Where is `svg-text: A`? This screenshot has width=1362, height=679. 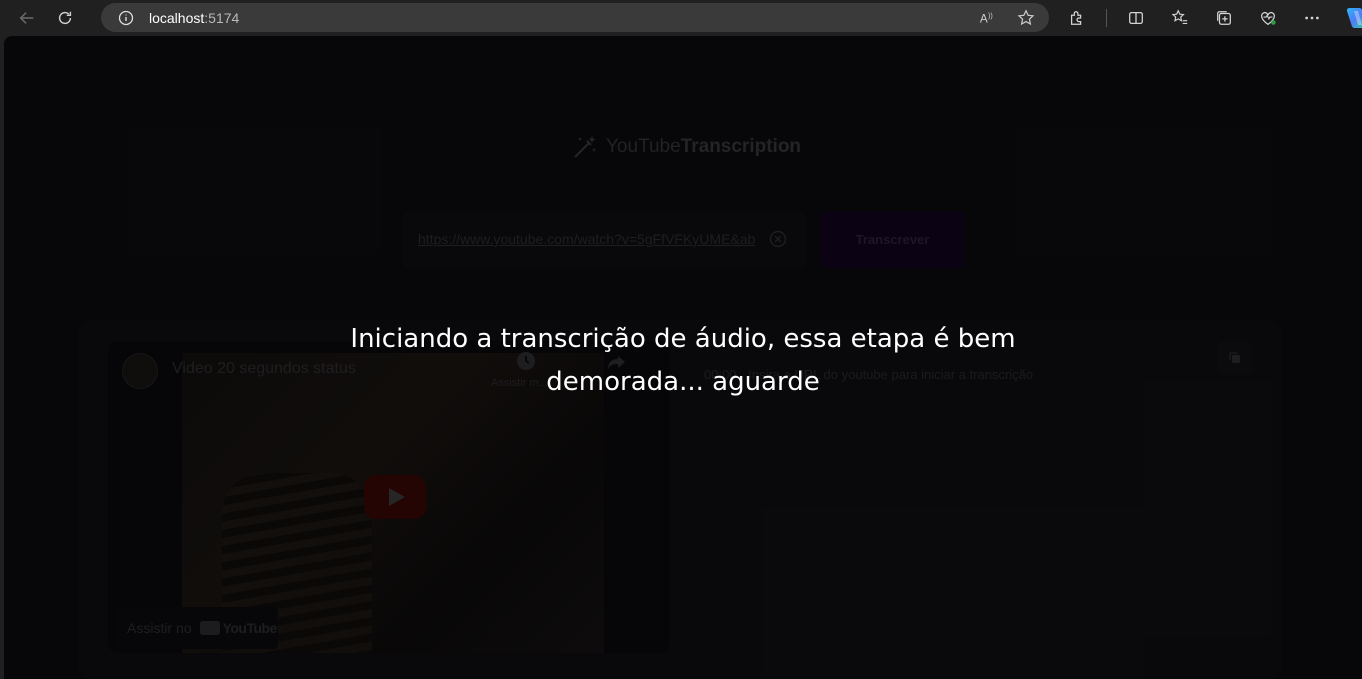 svg-text: A is located at coordinates (984, 18).